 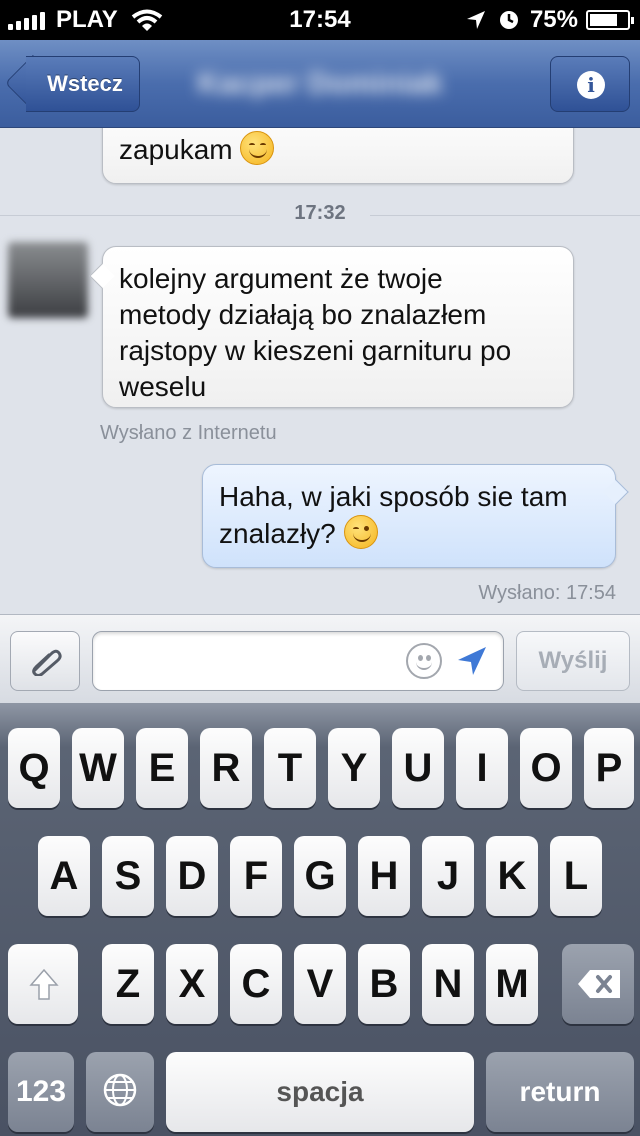 What do you see at coordinates (320, 1092) in the screenshot?
I see `space-key: spacja` at bounding box center [320, 1092].